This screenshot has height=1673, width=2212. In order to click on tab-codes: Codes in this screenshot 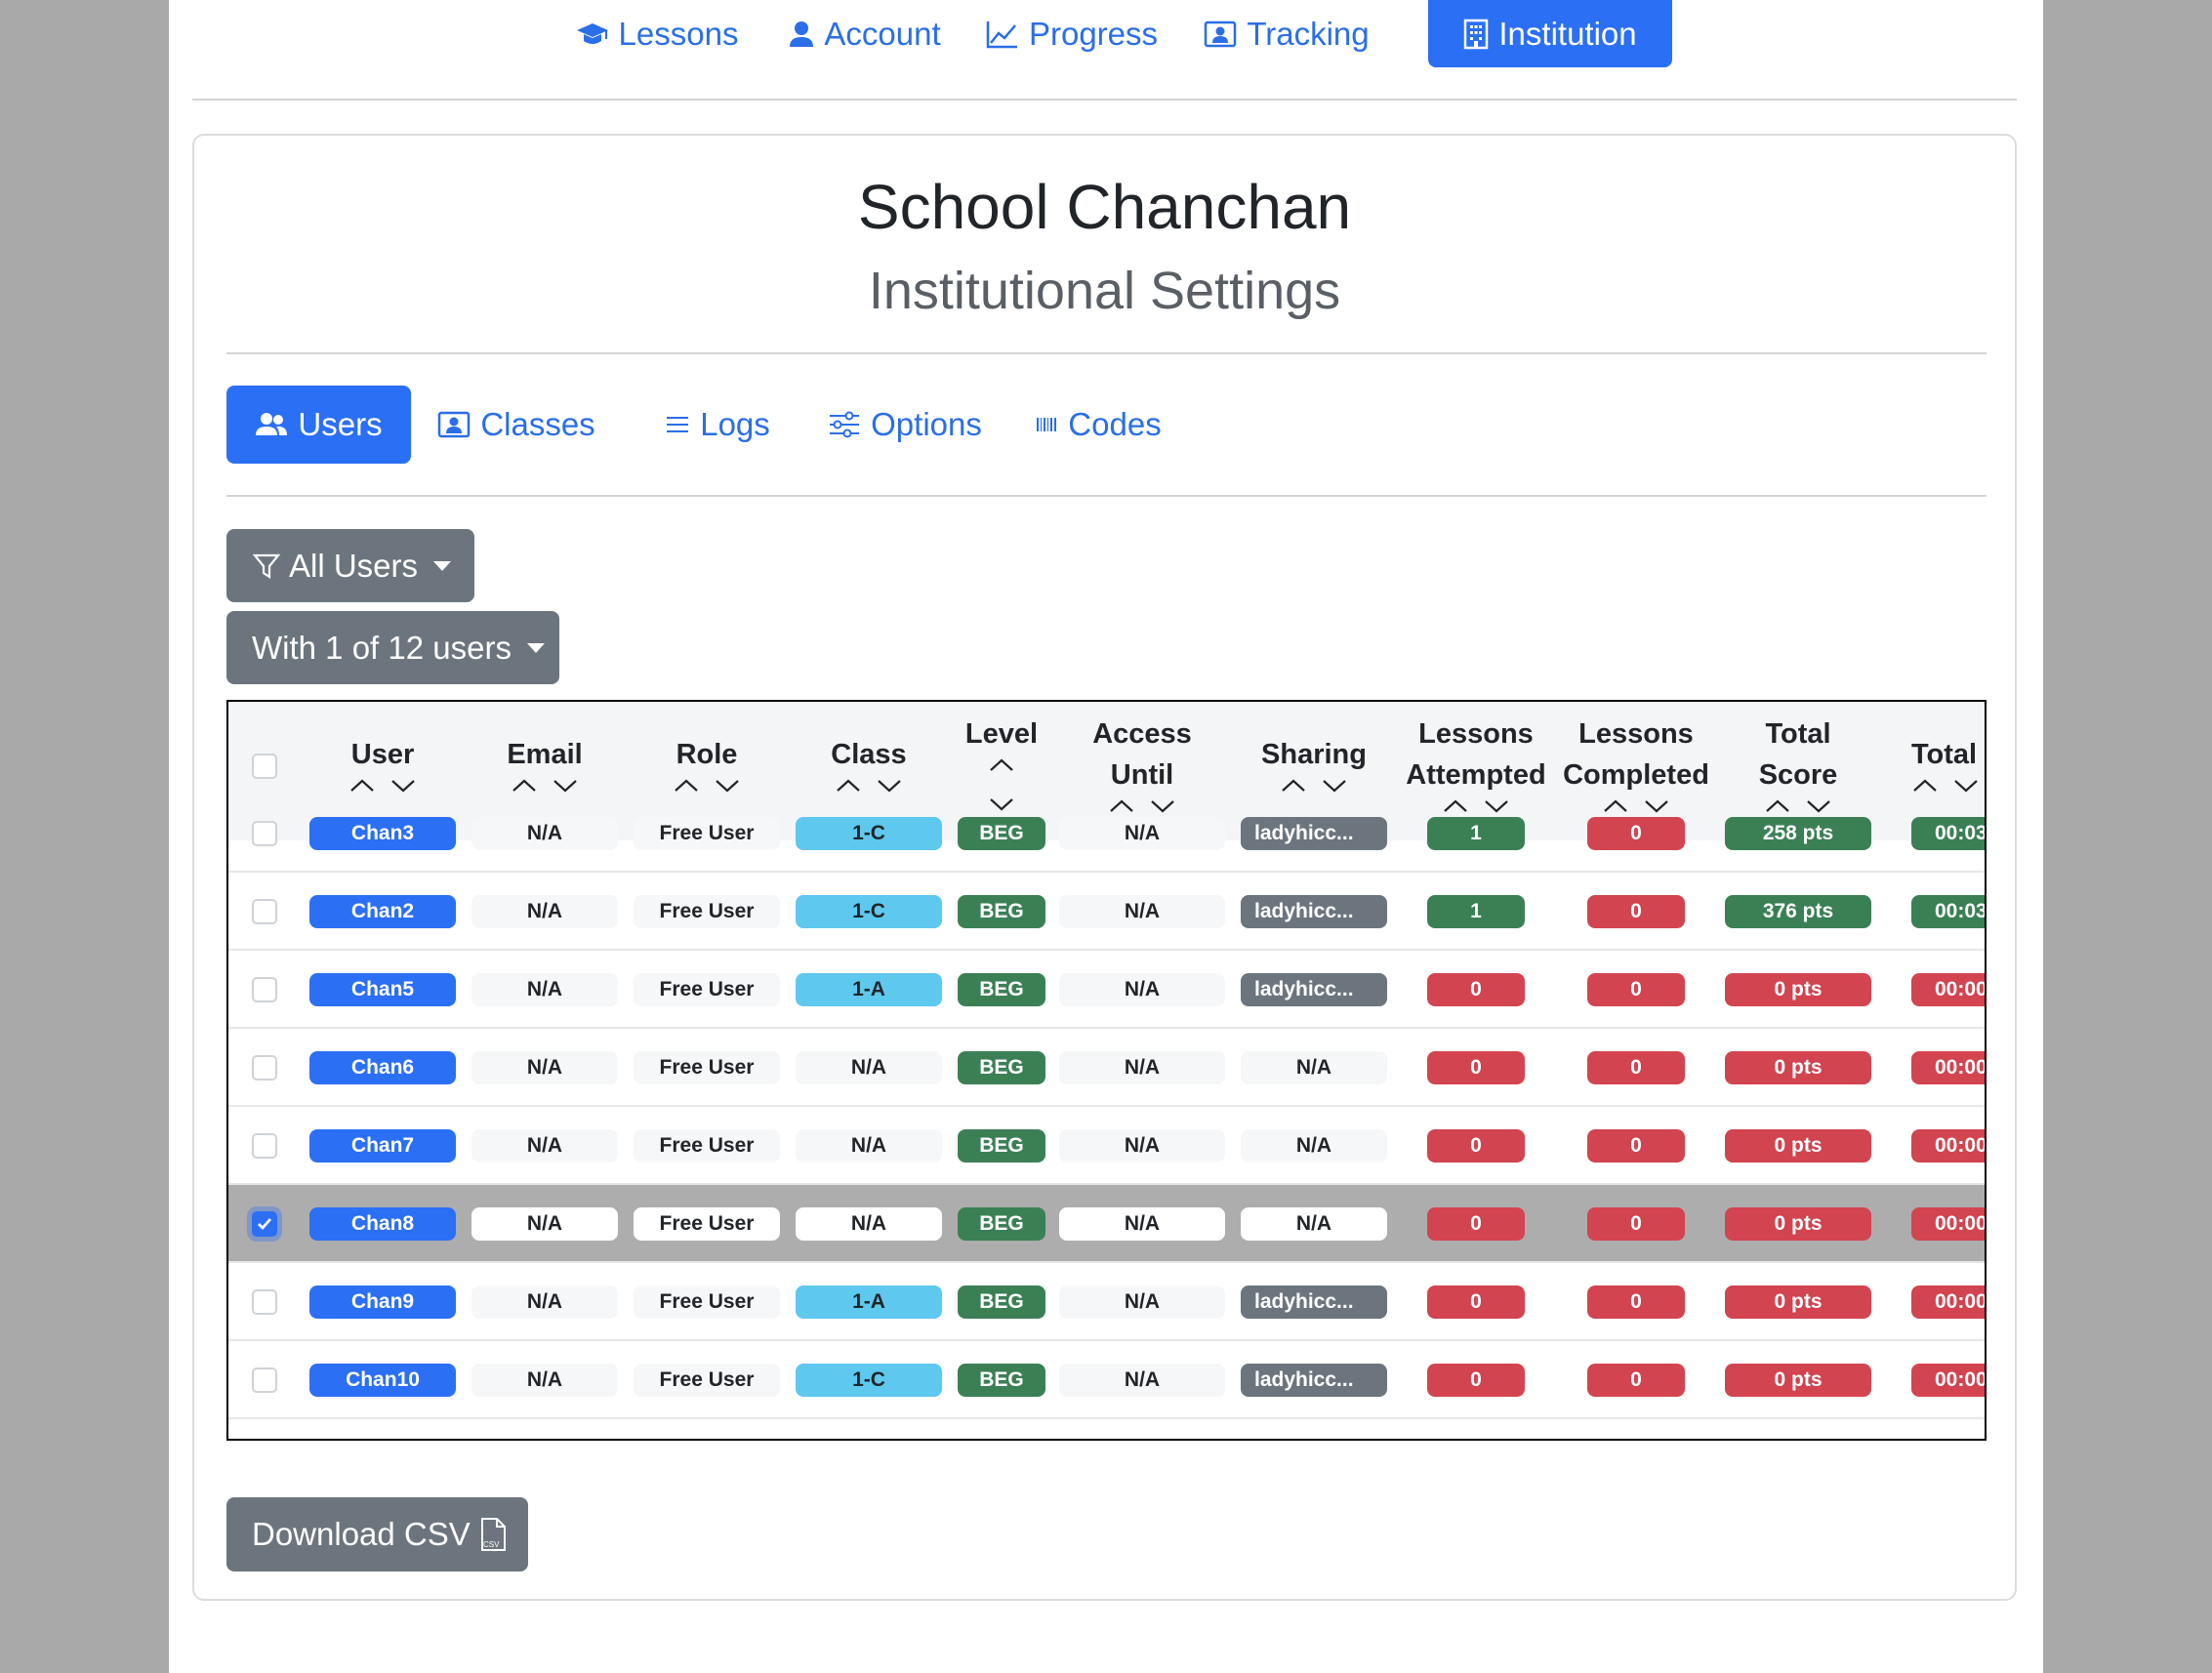, I will do `click(1098, 425)`.